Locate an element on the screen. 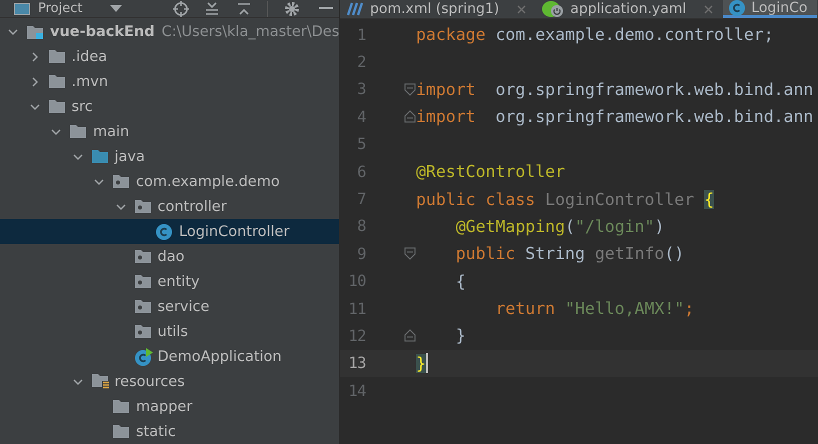 Image resolution: width=818 pixels, height=444 pixels. tree-item-label: resources is located at coordinates (149, 382).